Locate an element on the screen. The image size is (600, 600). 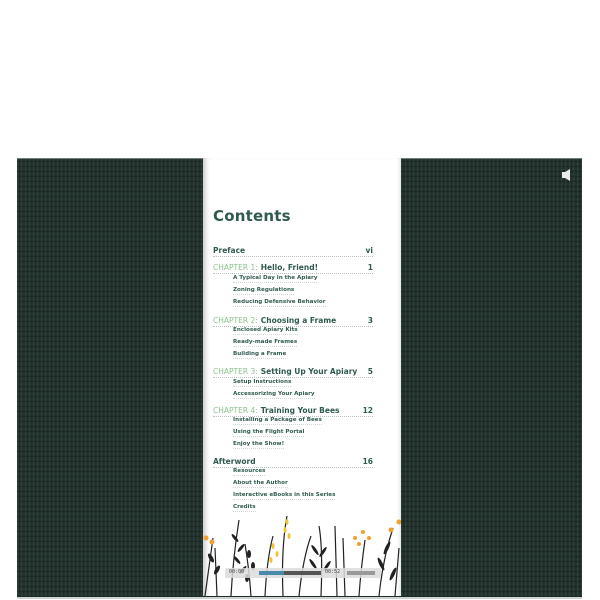
page-title: Contents is located at coordinates (252, 216).